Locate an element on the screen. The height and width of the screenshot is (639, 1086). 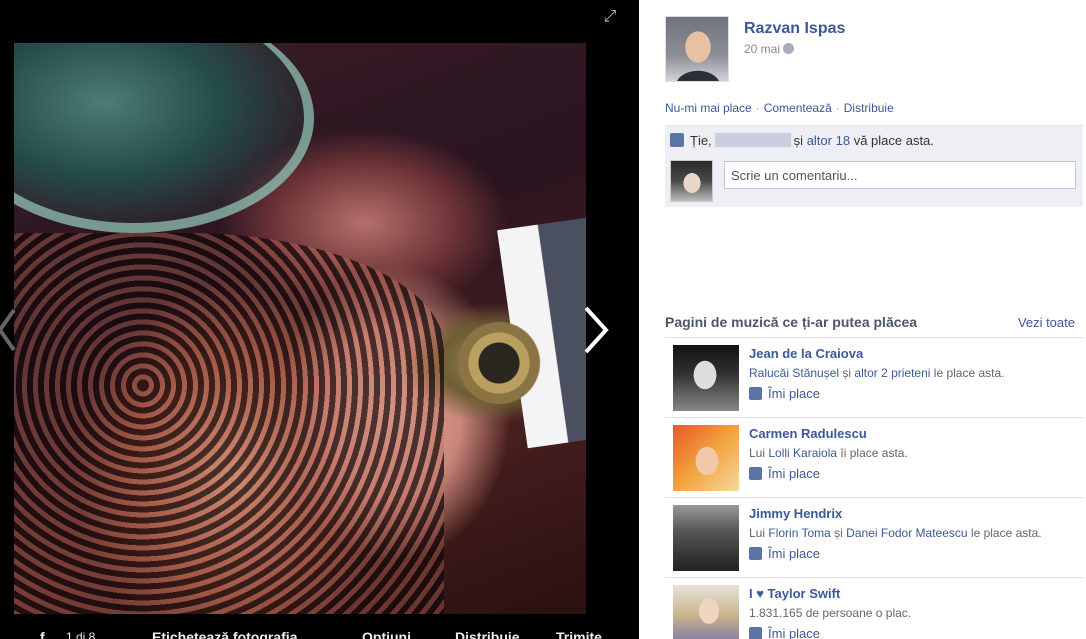
post-date: 20 mai is located at coordinates (769, 49).